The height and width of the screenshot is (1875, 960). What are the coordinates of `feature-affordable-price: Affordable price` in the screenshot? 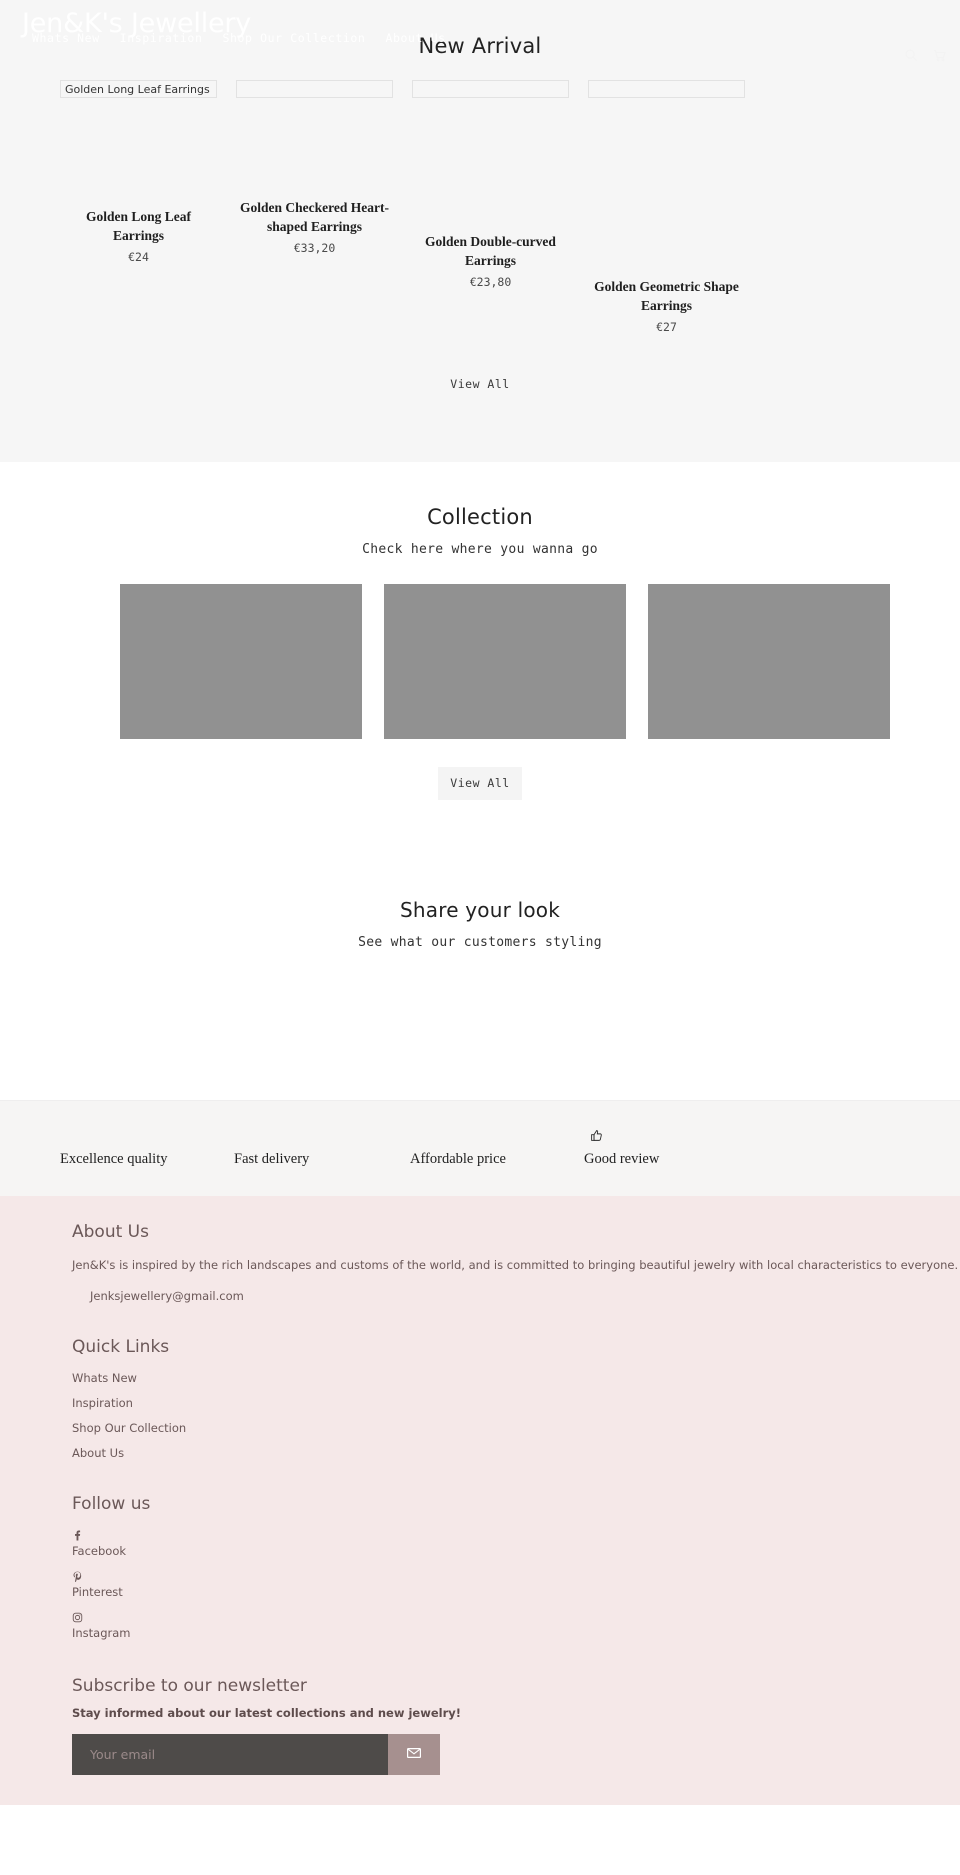 It's located at (458, 1159).